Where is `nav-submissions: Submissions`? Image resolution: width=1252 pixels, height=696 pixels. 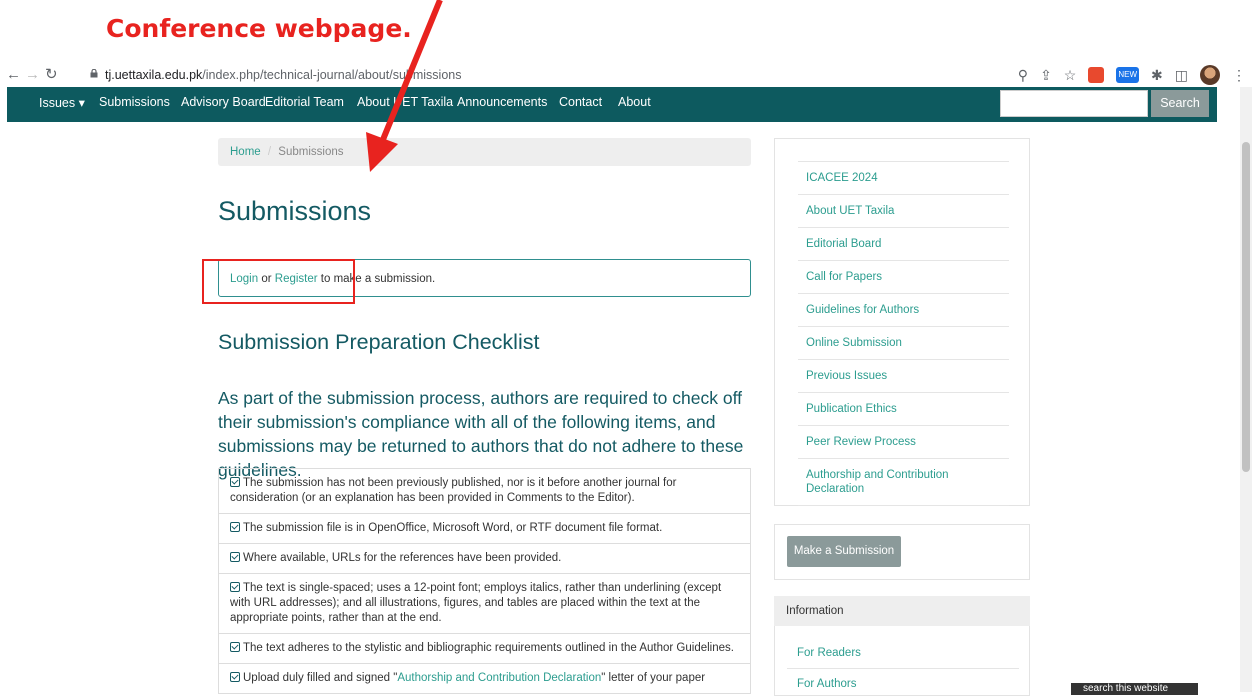 nav-submissions: Submissions is located at coordinates (134, 102).